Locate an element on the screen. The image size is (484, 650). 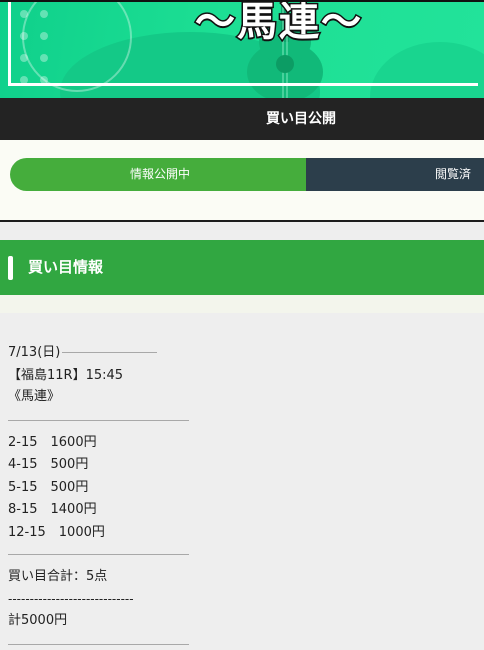
status-viewed-badge: 閲覧済 is located at coordinates (395, 174).